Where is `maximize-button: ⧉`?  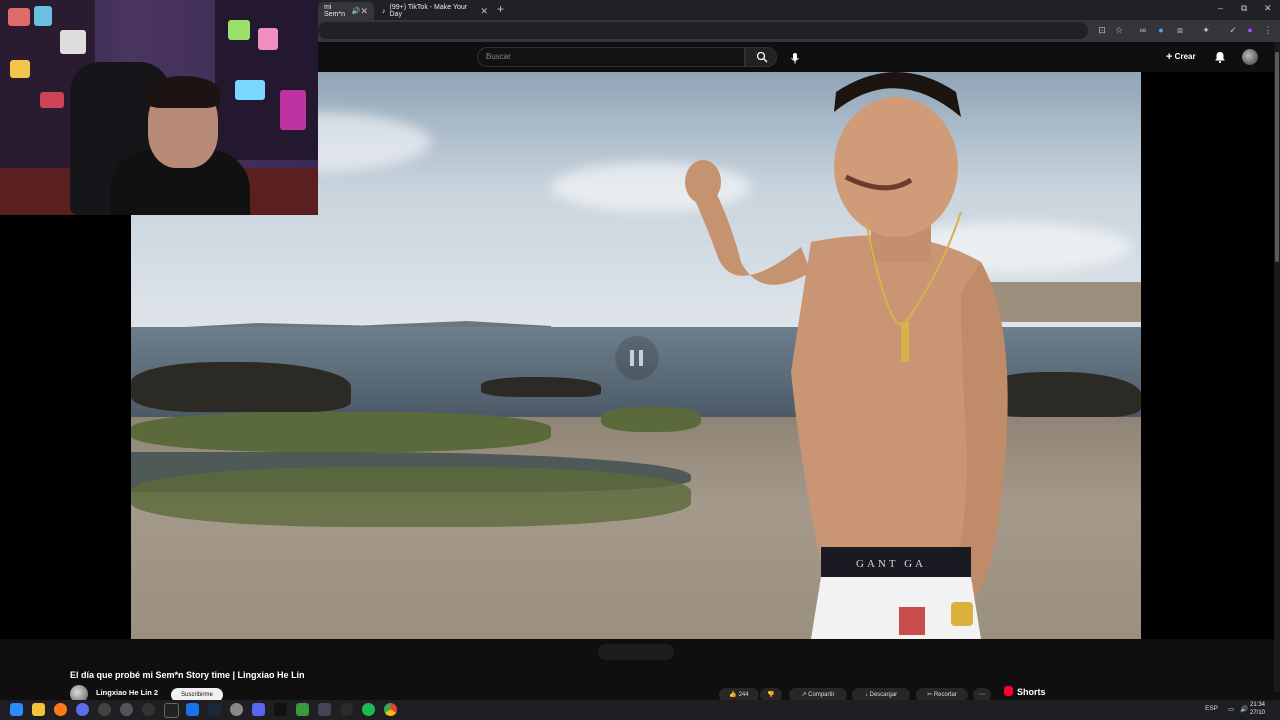
maximize-button: ⧉ is located at coordinates (1244, 8).